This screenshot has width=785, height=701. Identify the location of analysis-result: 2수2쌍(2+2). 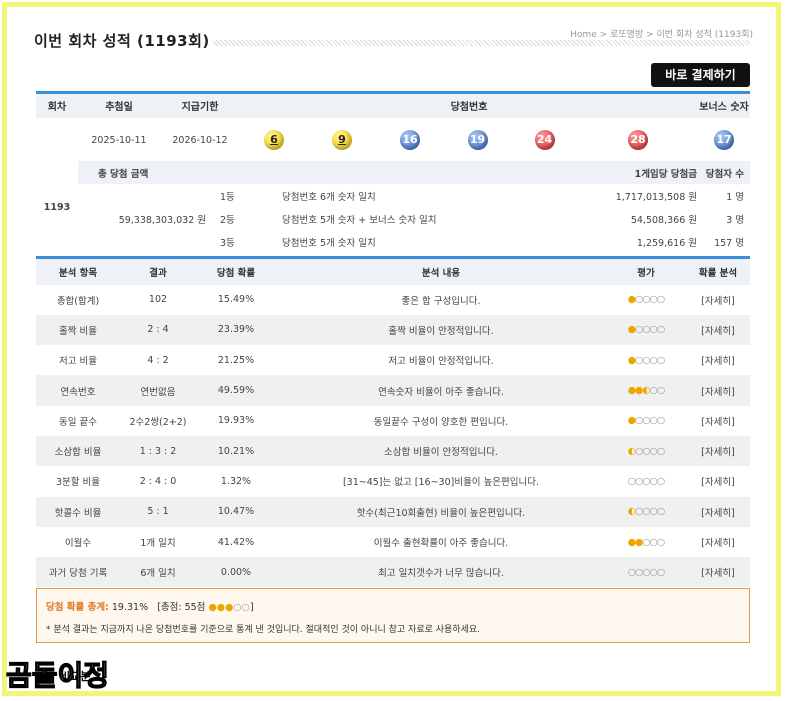
(158, 422).